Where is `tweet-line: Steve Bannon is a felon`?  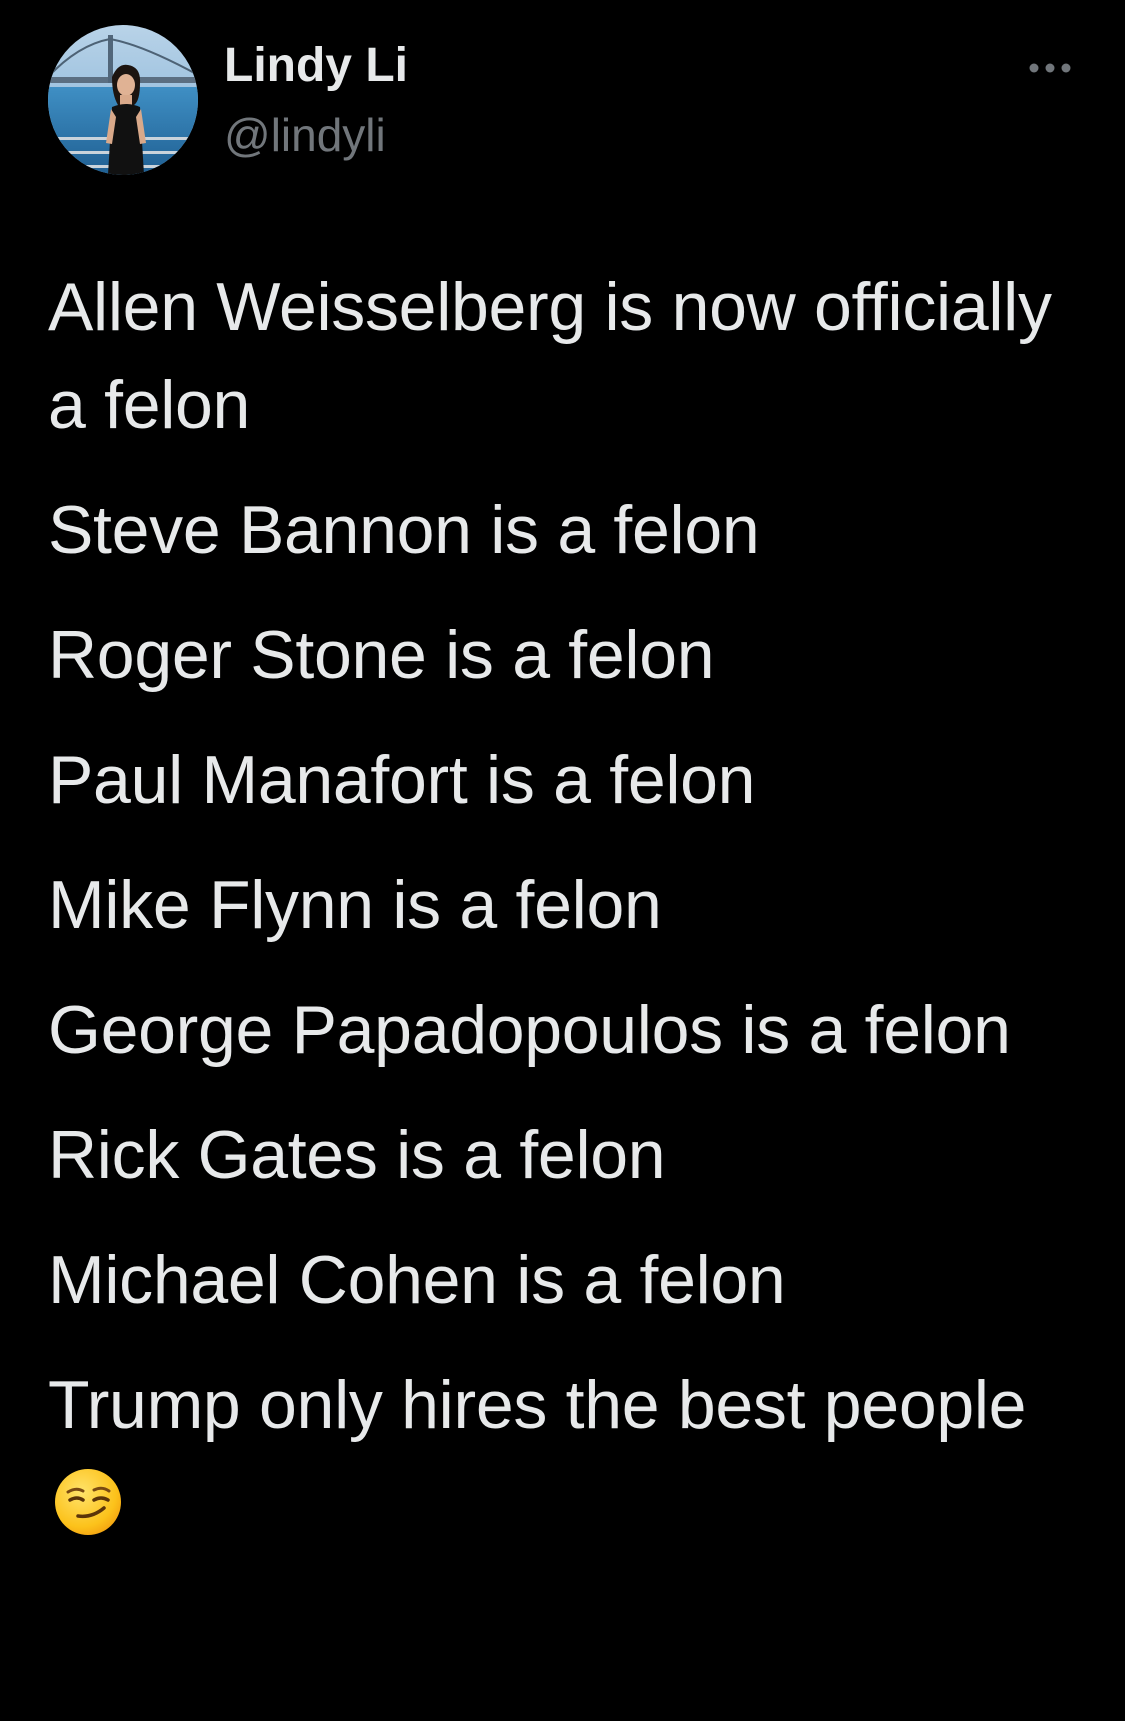 tweet-line: Steve Bannon is a felon is located at coordinates (404, 530).